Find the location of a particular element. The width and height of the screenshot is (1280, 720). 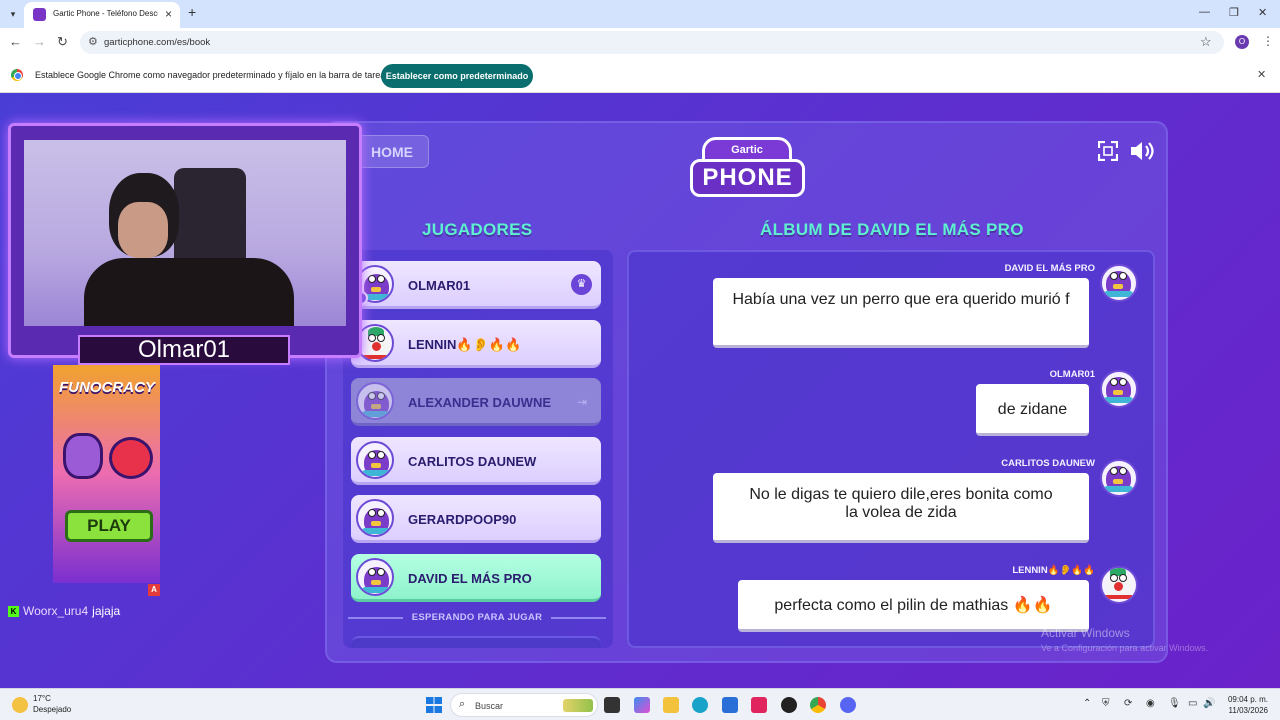

profile-avatar: O is located at coordinates (1242, 42).